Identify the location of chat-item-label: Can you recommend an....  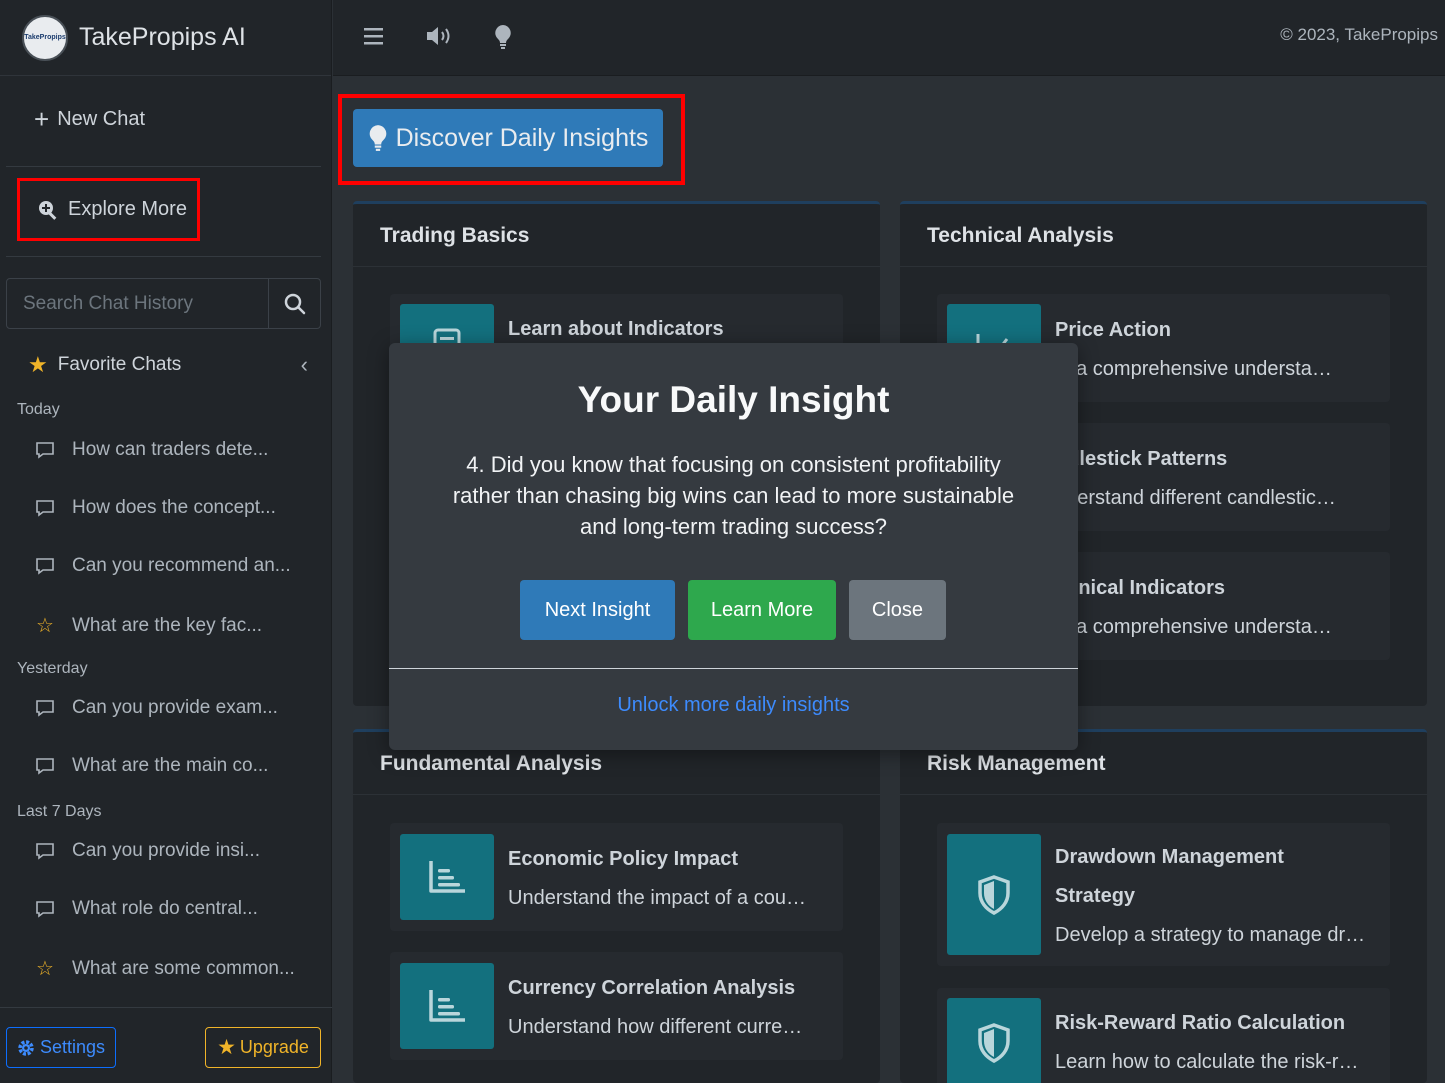
(181, 565).